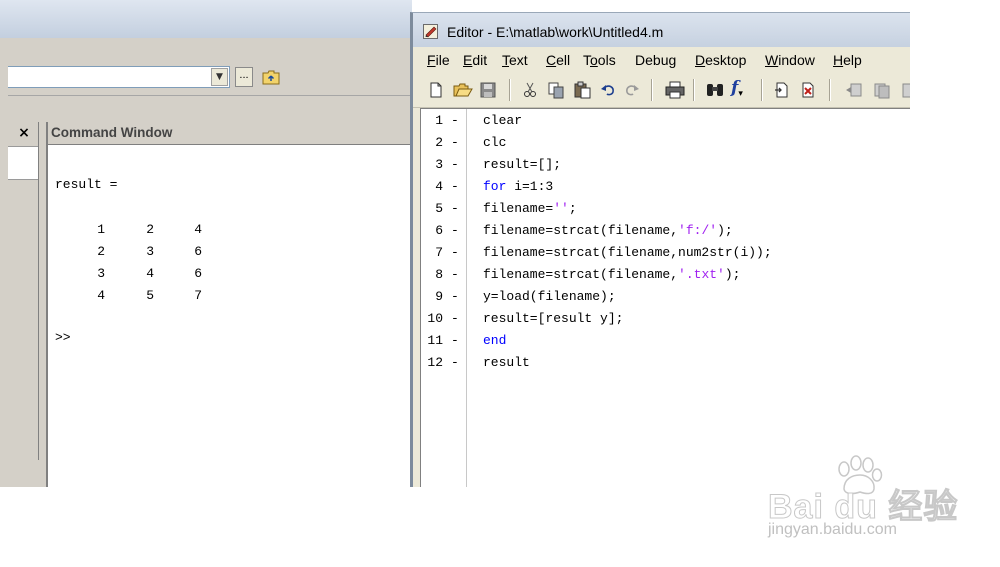  What do you see at coordinates (198, 251) in the screenshot?
I see `matrix-cell: 6` at bounding box center [198, 251].